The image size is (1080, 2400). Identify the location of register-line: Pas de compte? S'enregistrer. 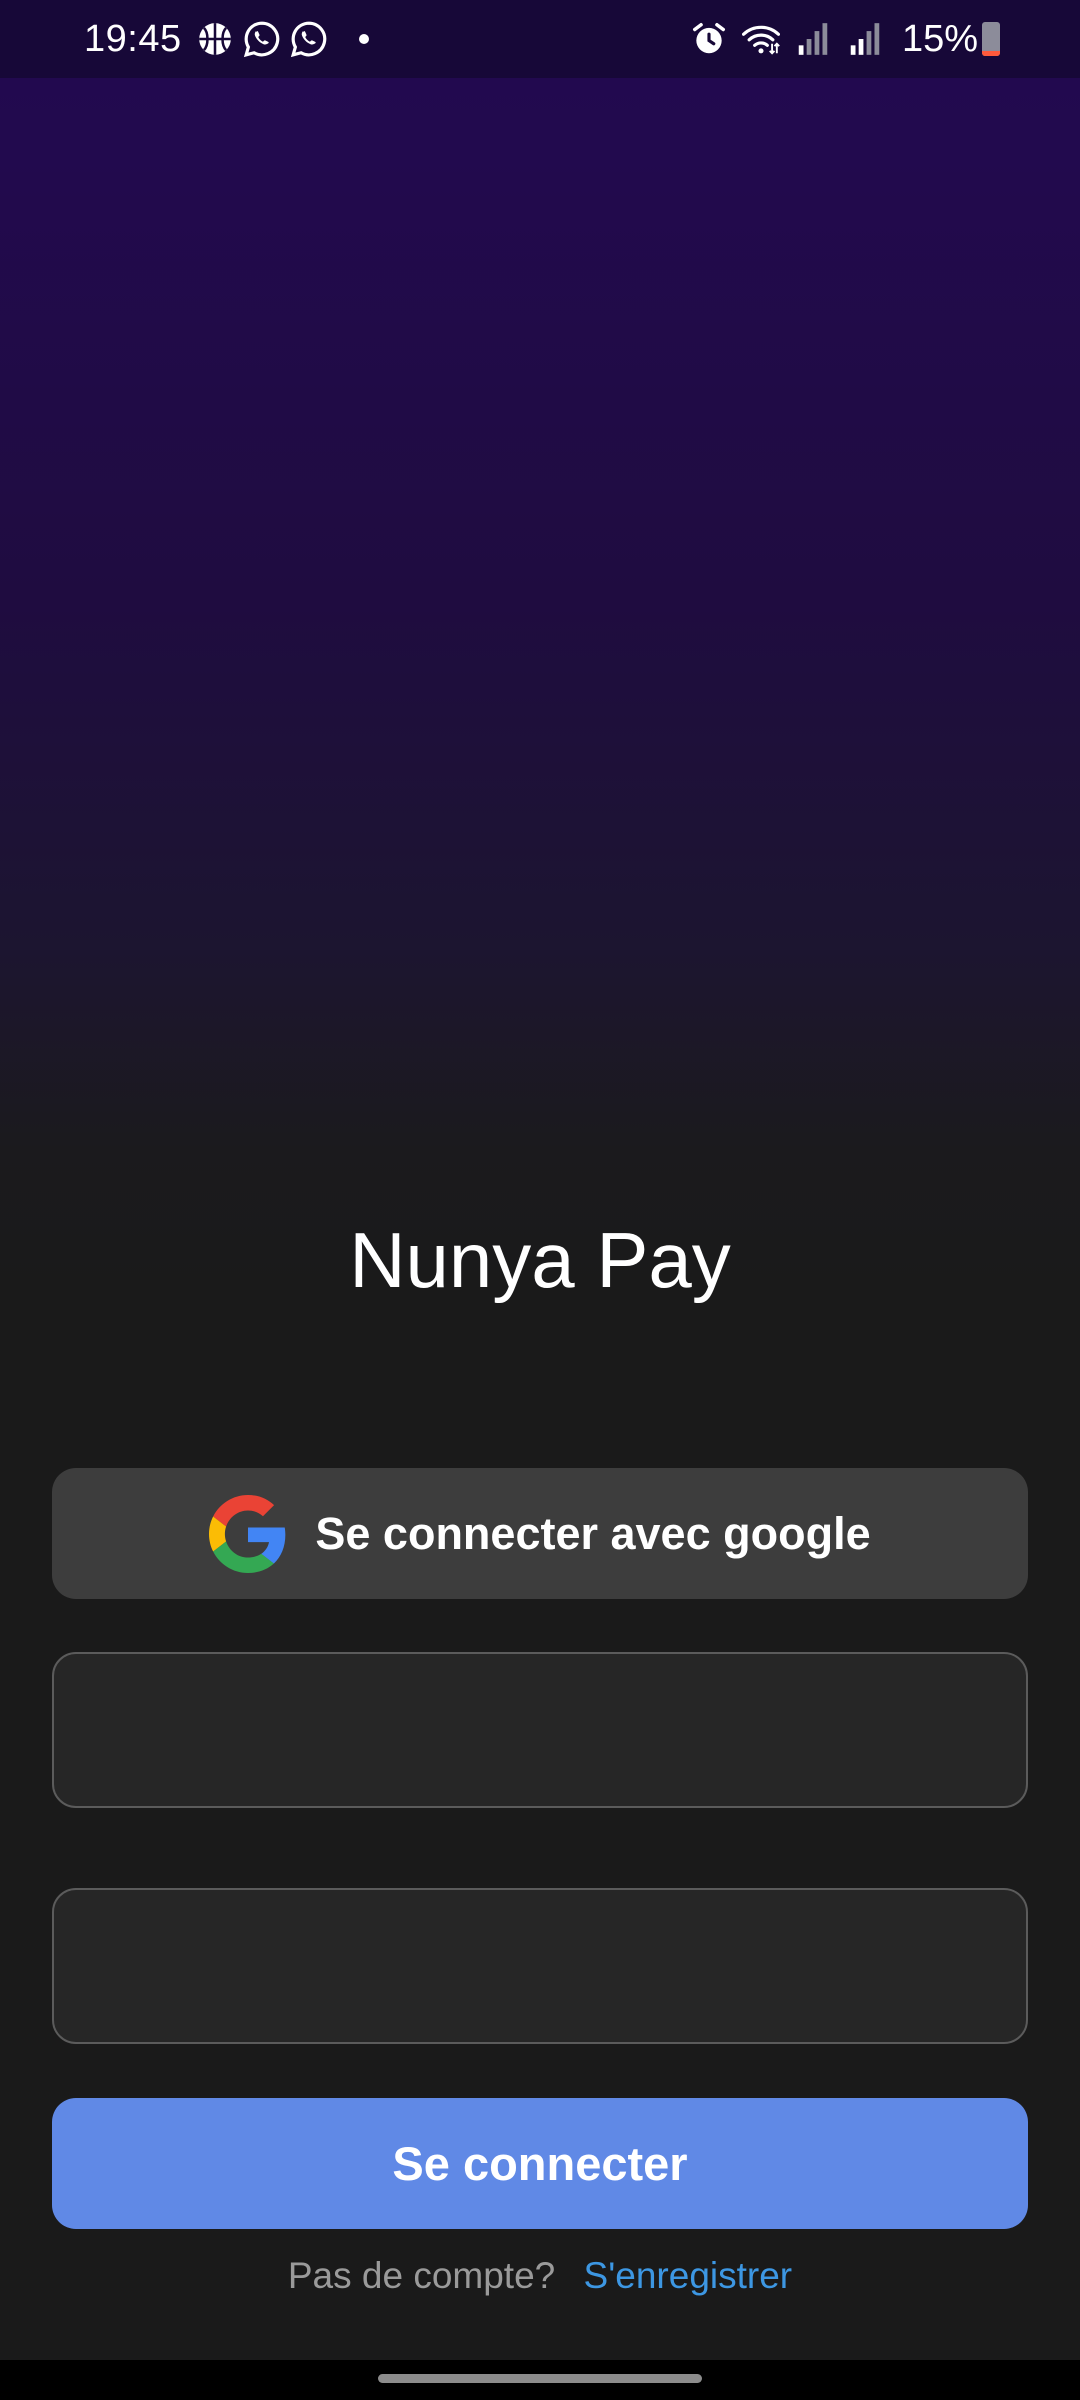
(540, 2276).